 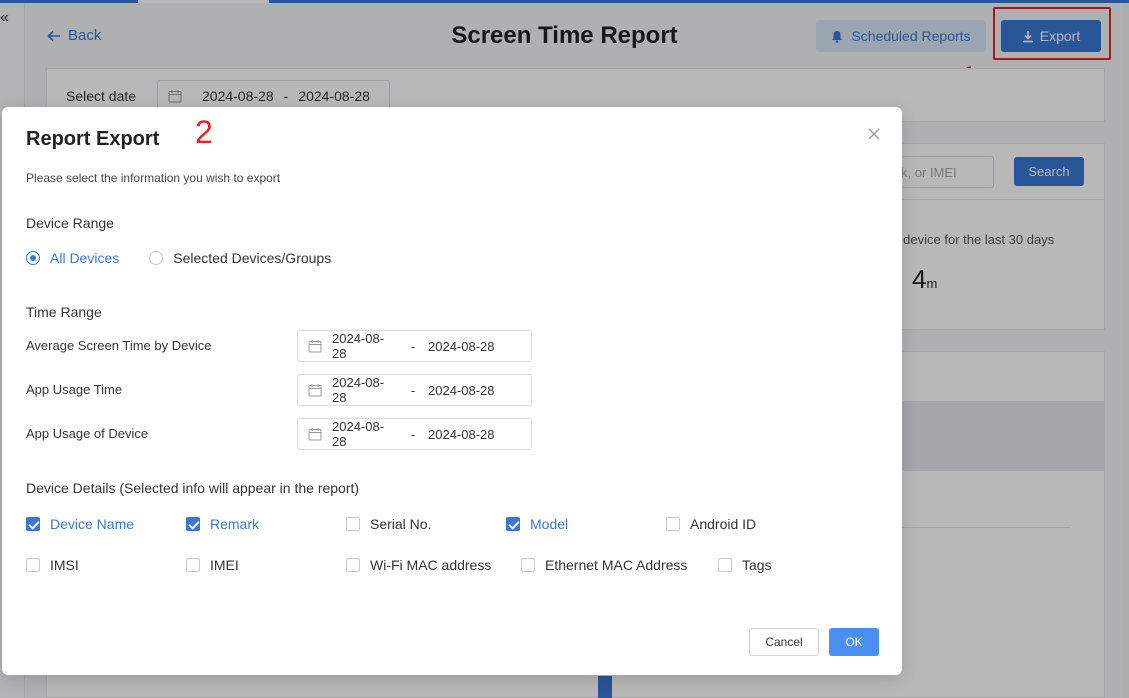 I want to click on checkbox-android-id: Android ID, so click(x=711, y=524).